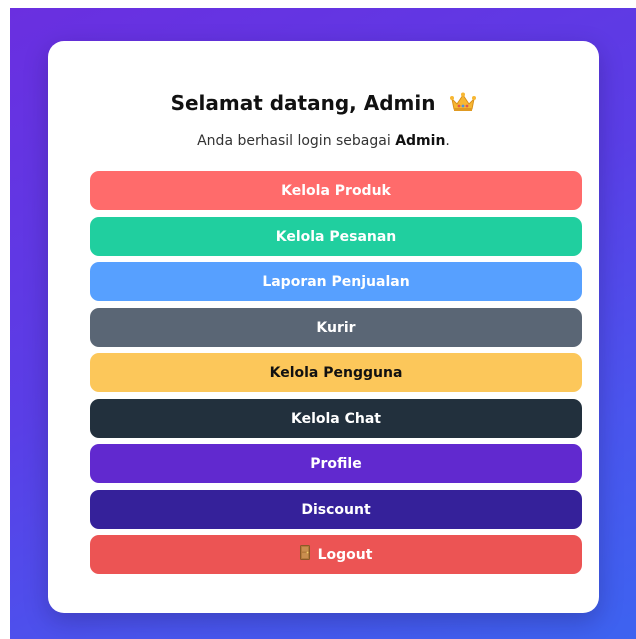  I want to click on profile-label: Profile, so click(336, 463).